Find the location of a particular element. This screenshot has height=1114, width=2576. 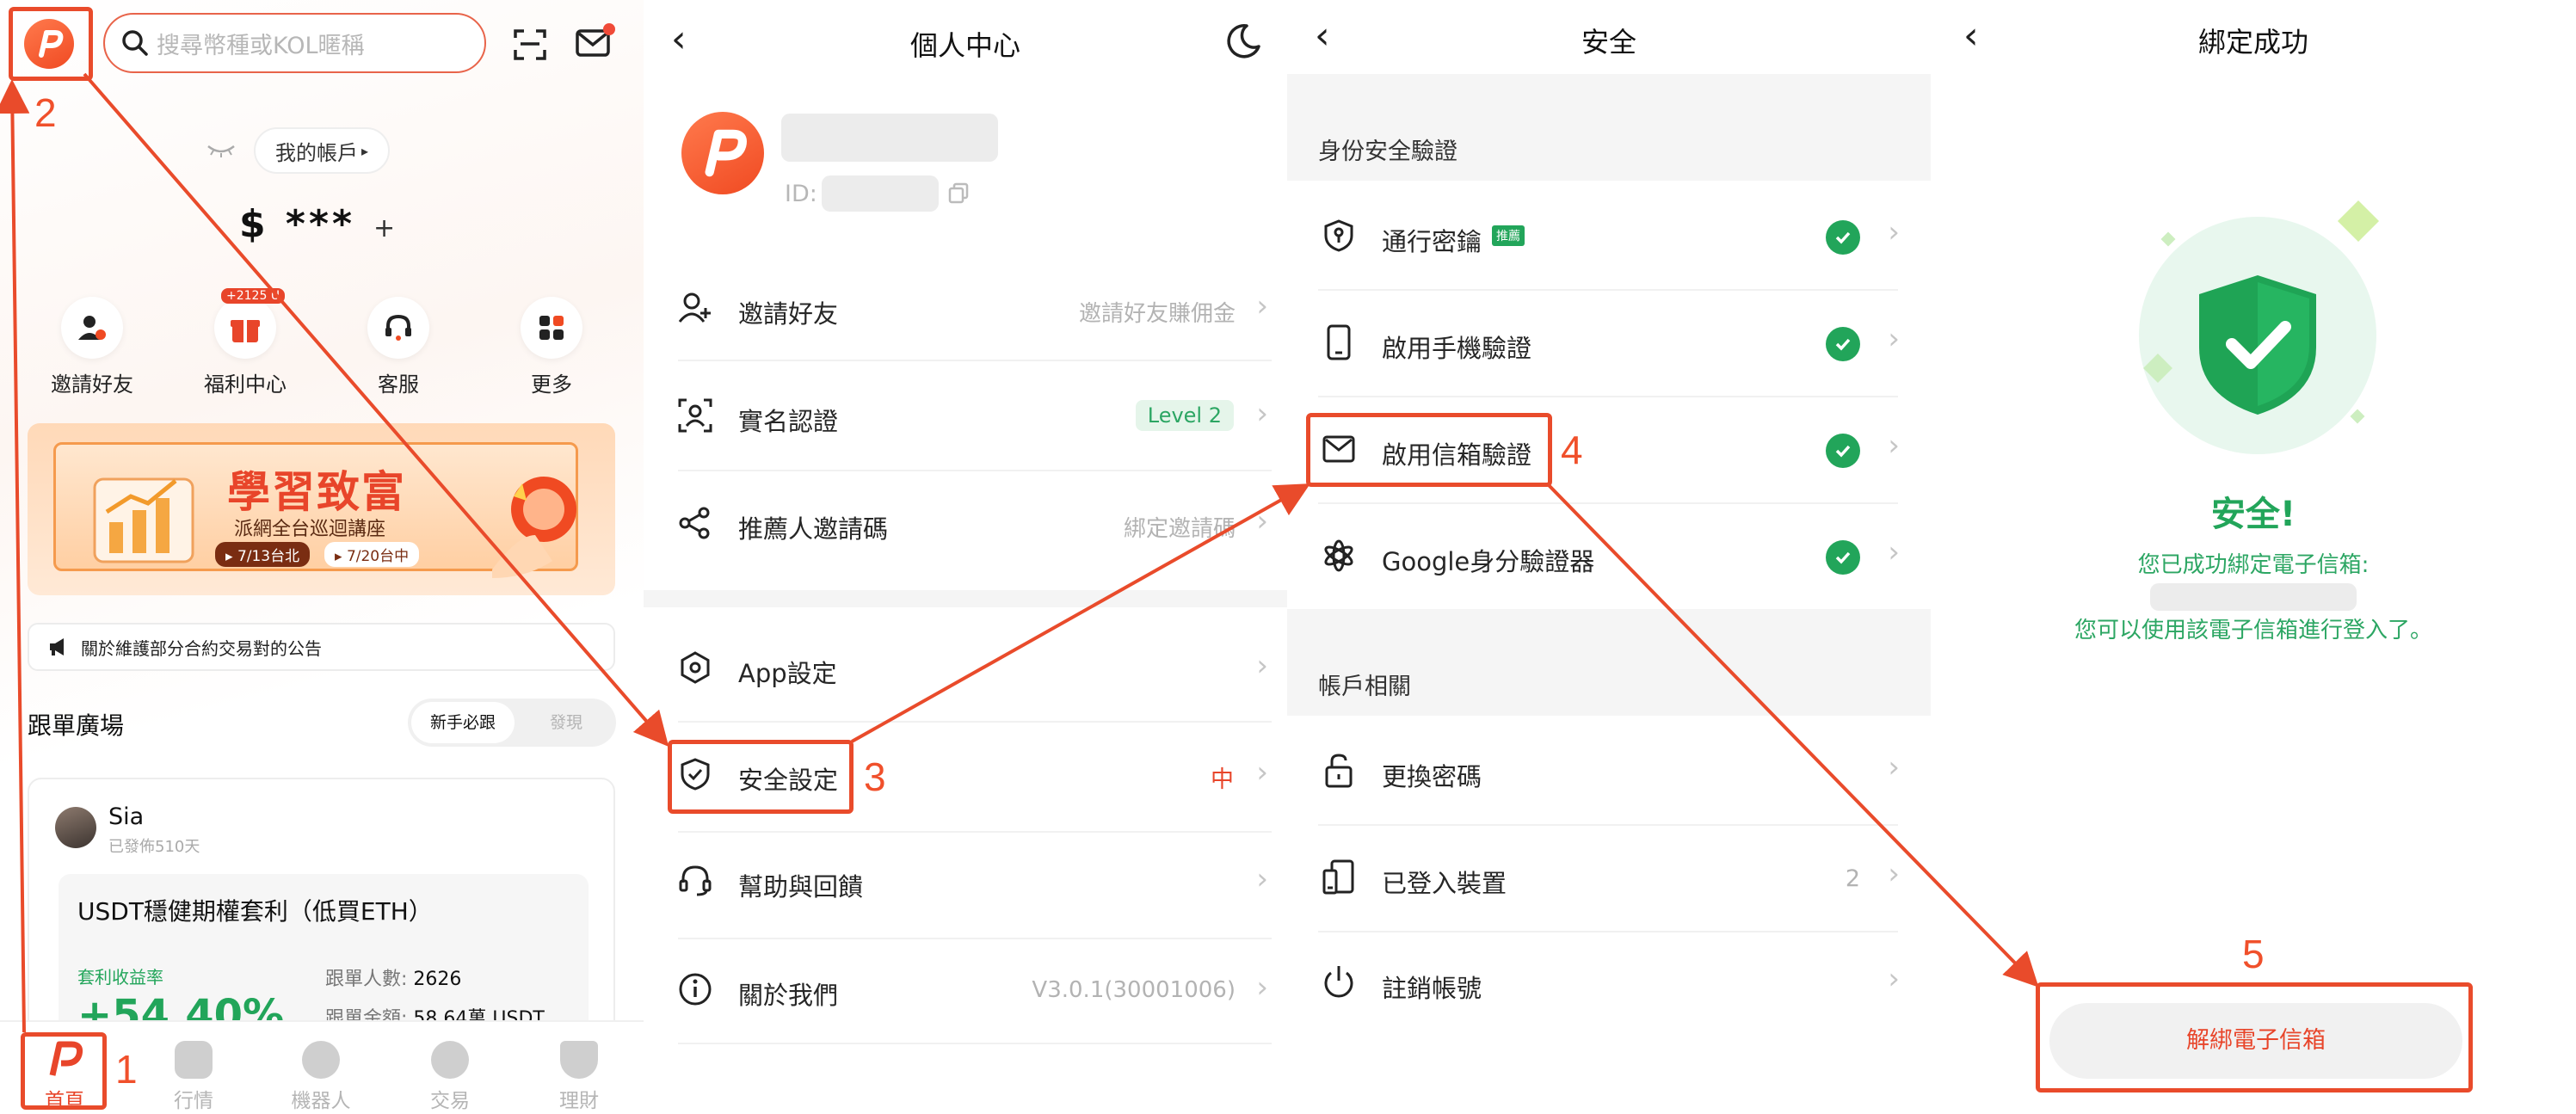

highlight-logo is located at coordinates (51, 44).